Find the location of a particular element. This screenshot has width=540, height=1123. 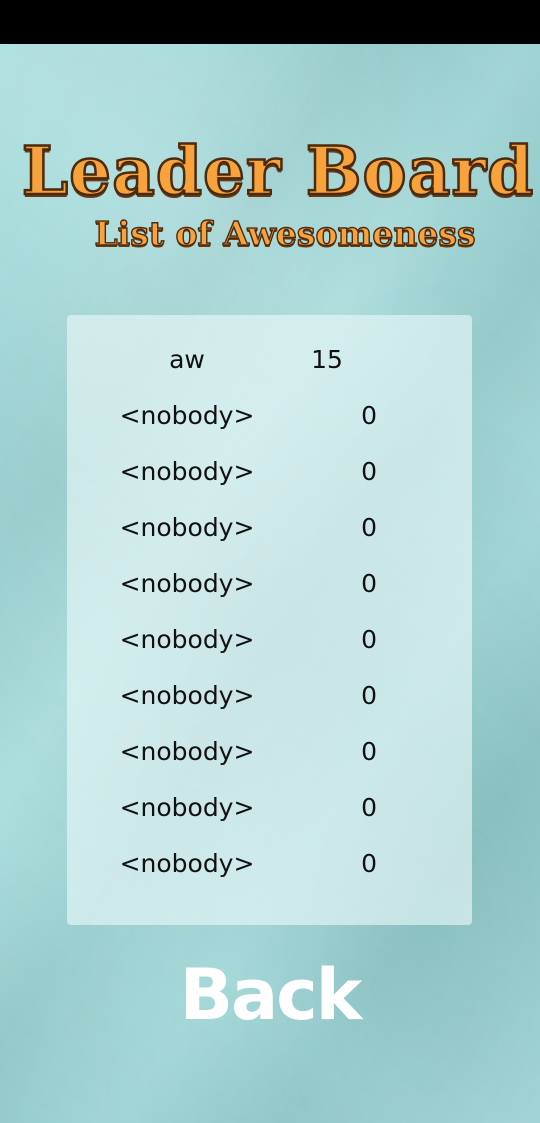

page-title: Leader Board is located at coordinates (277, 171).